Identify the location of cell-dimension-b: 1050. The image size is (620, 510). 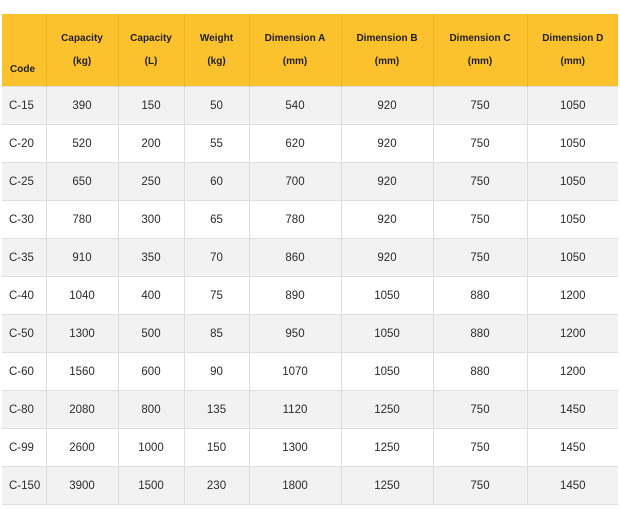
(387, 295).